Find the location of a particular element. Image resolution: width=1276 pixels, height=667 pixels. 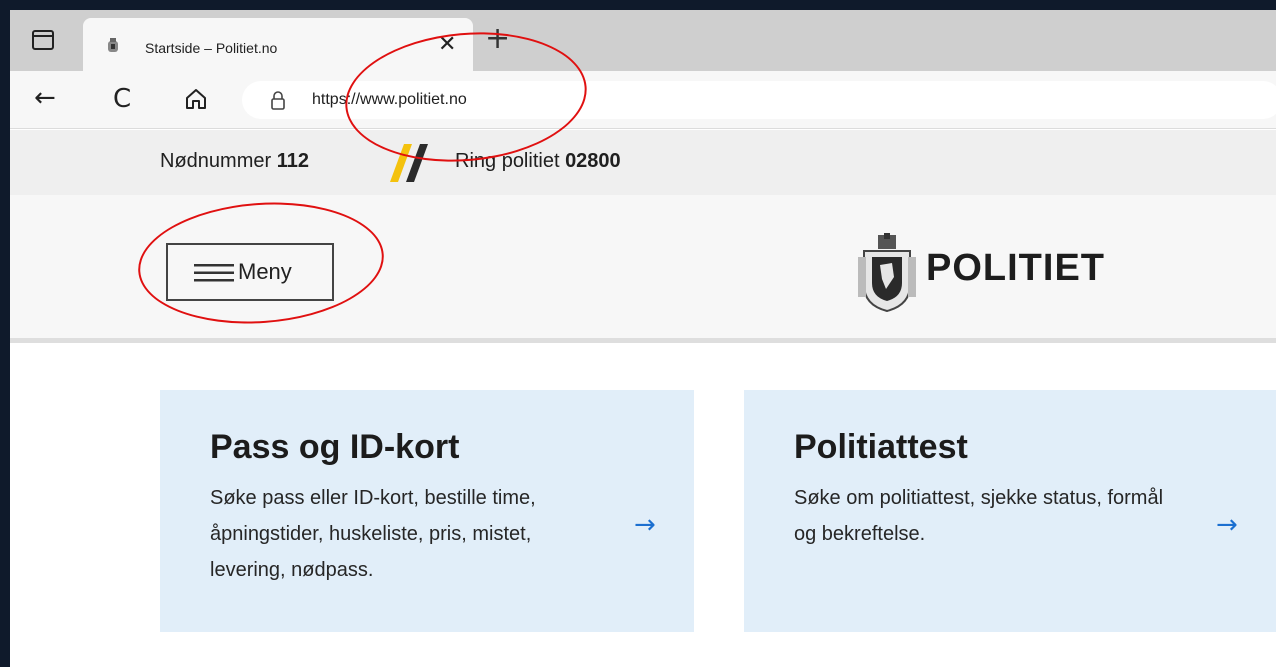

tab-bar: Startside – Politiet.no ✕ + is located at coordinates (643, 40).